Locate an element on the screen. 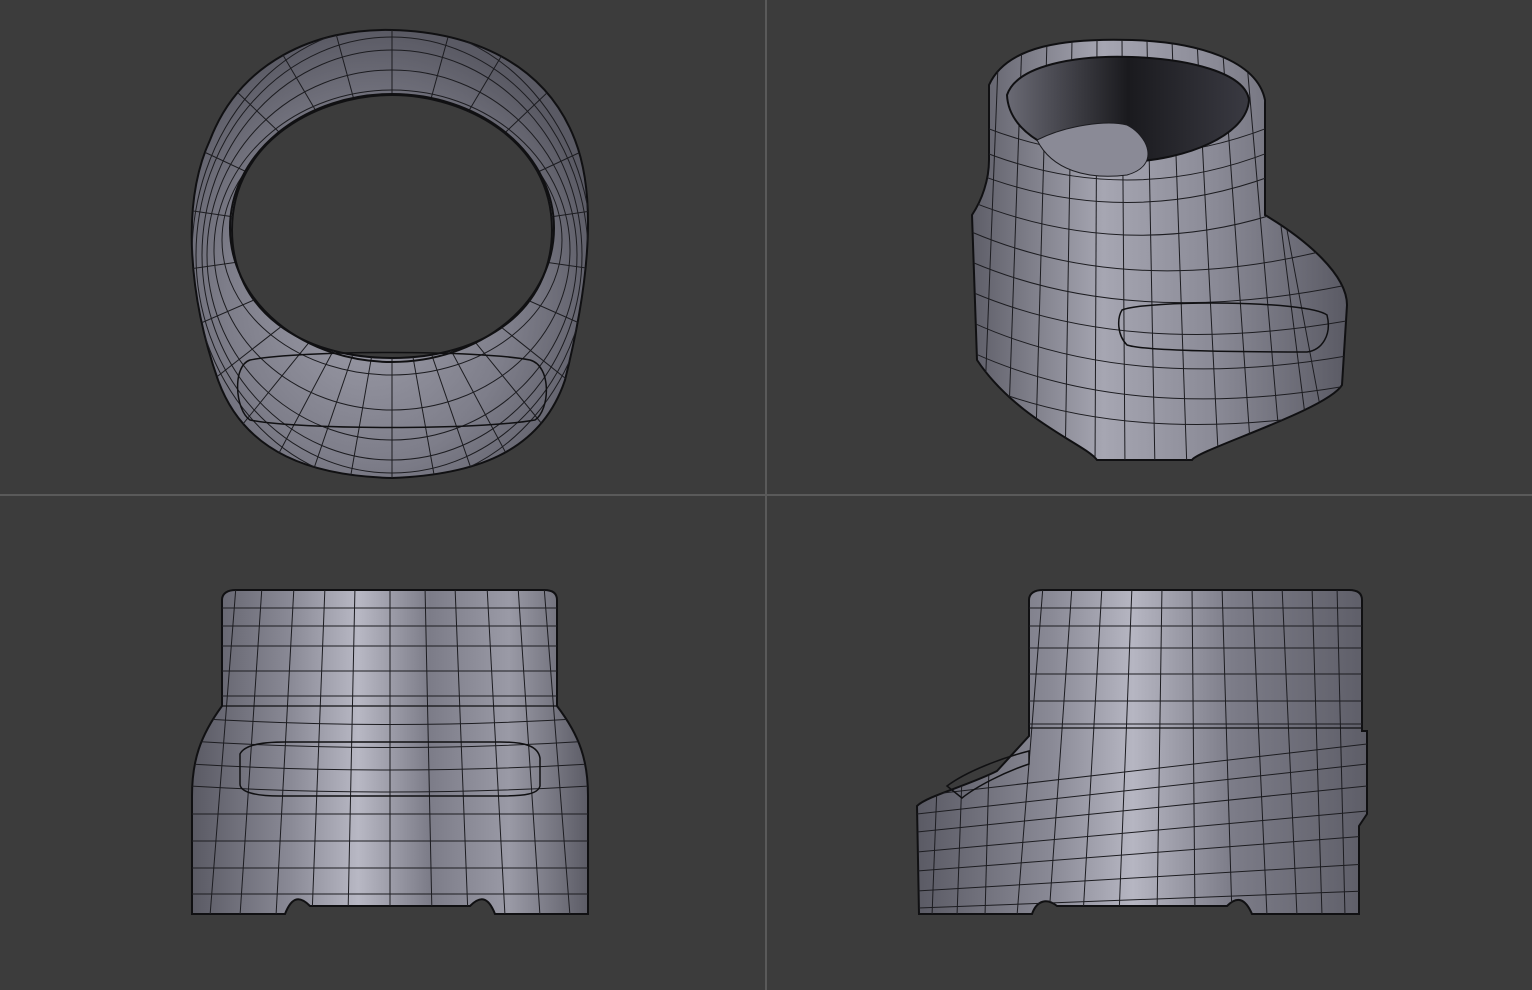 The height and width of the screenshot is (990, 1532). mesh-side-view is located at coordinates (1141, 752).